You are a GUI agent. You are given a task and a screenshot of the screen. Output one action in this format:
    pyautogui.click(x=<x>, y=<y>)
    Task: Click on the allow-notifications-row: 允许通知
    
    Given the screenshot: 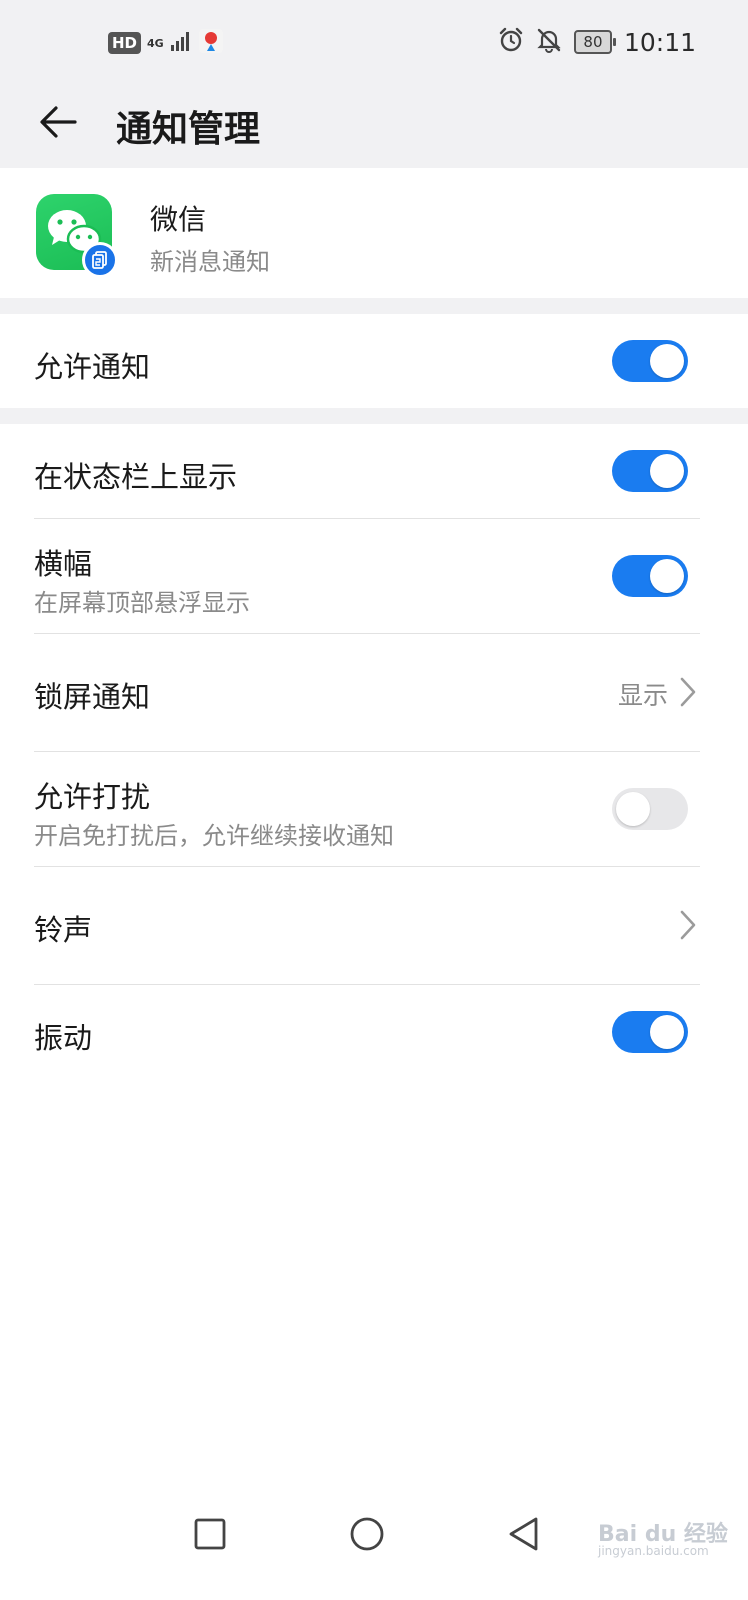 What is the action you would take?
    pyautogui.click(x=374, y=361)
    